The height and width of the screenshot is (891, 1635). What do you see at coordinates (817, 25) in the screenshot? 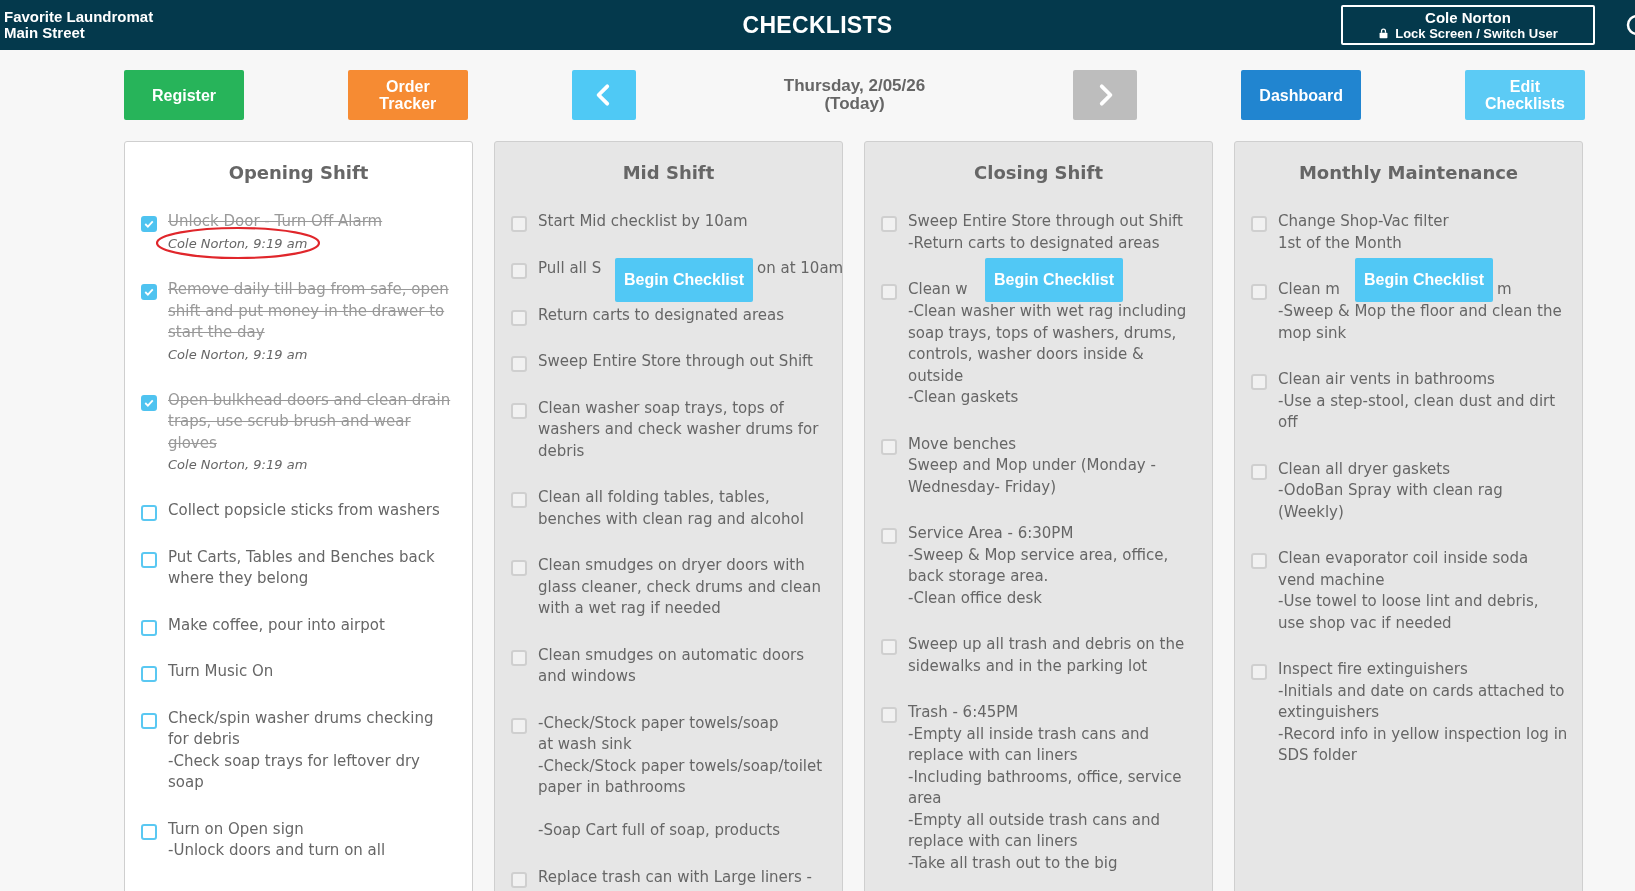
I see `page-title: CHECKLISTS` at bounding box center [817, 25].